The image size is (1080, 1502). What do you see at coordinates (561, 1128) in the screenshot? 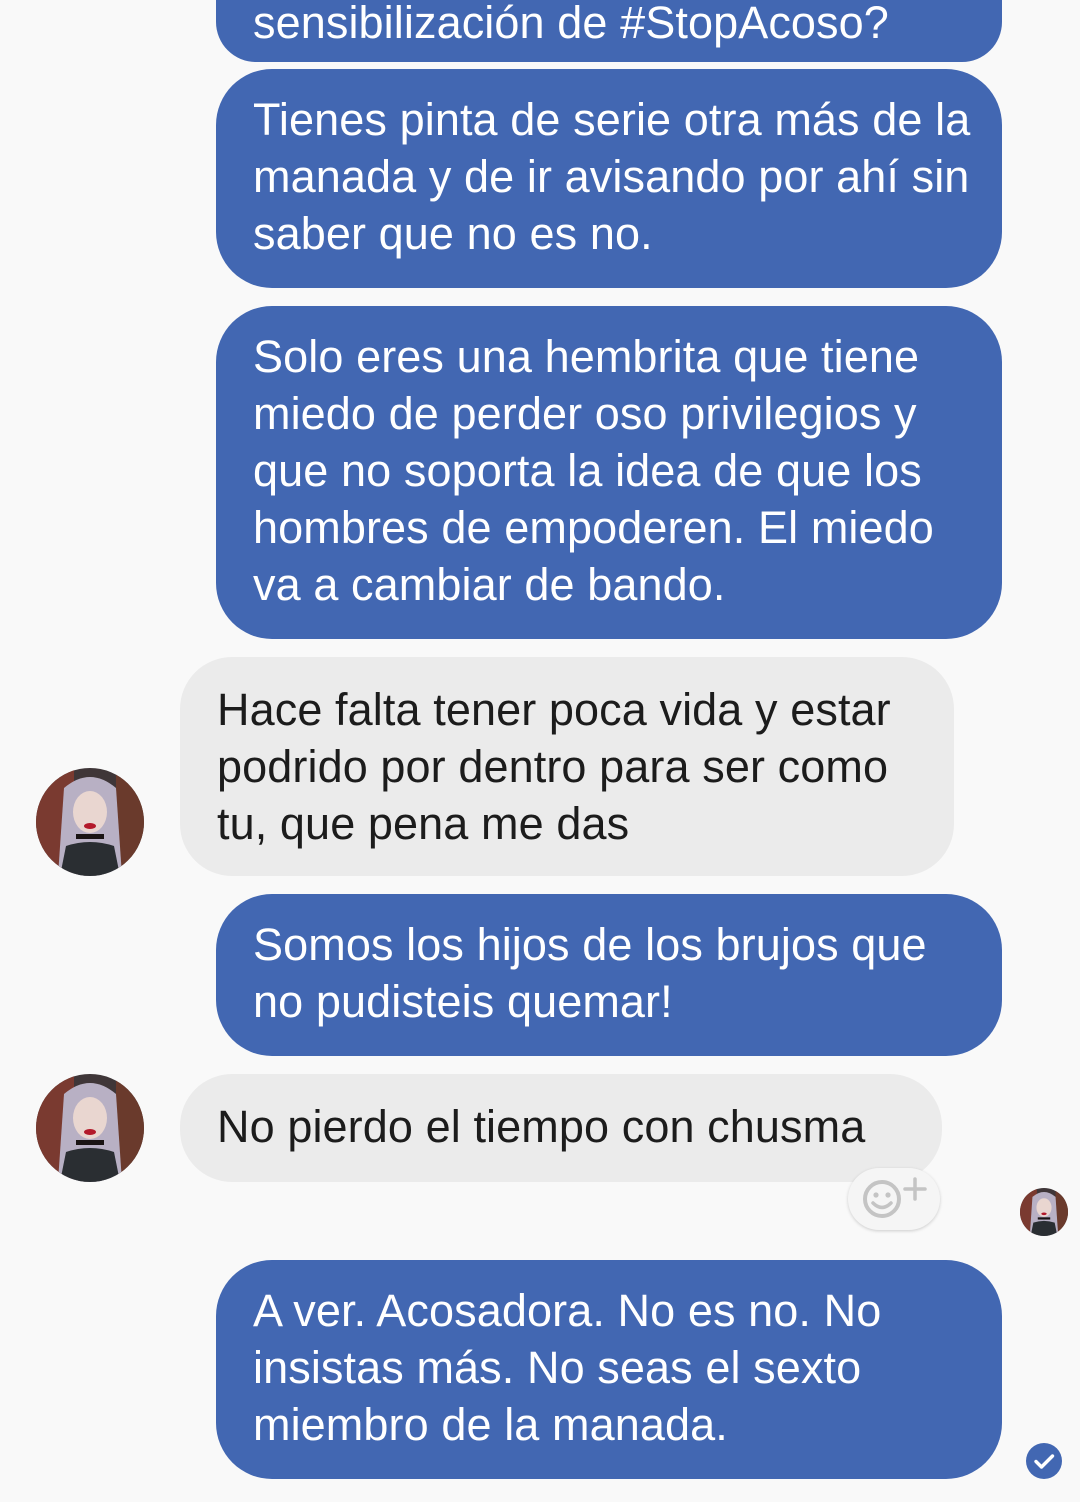
I see `incoming-message: No pierdo el tiempo con chusma` at bounding box center [561, 1128].